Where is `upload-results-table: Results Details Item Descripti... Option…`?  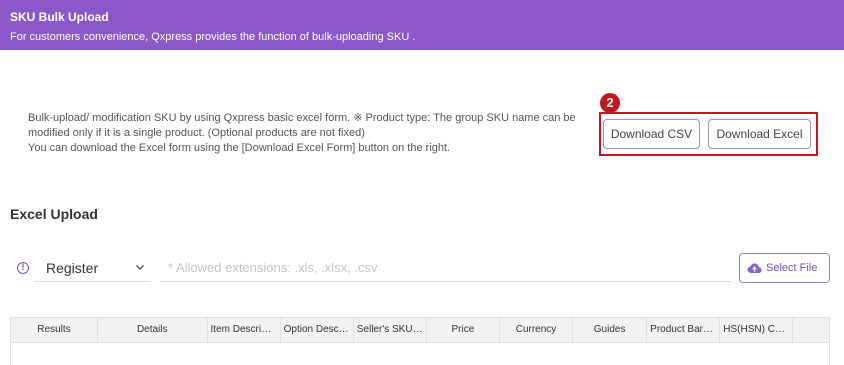
upload-results-table: Results Details Item Descripti... Option… is located at coordinates (420, 341).